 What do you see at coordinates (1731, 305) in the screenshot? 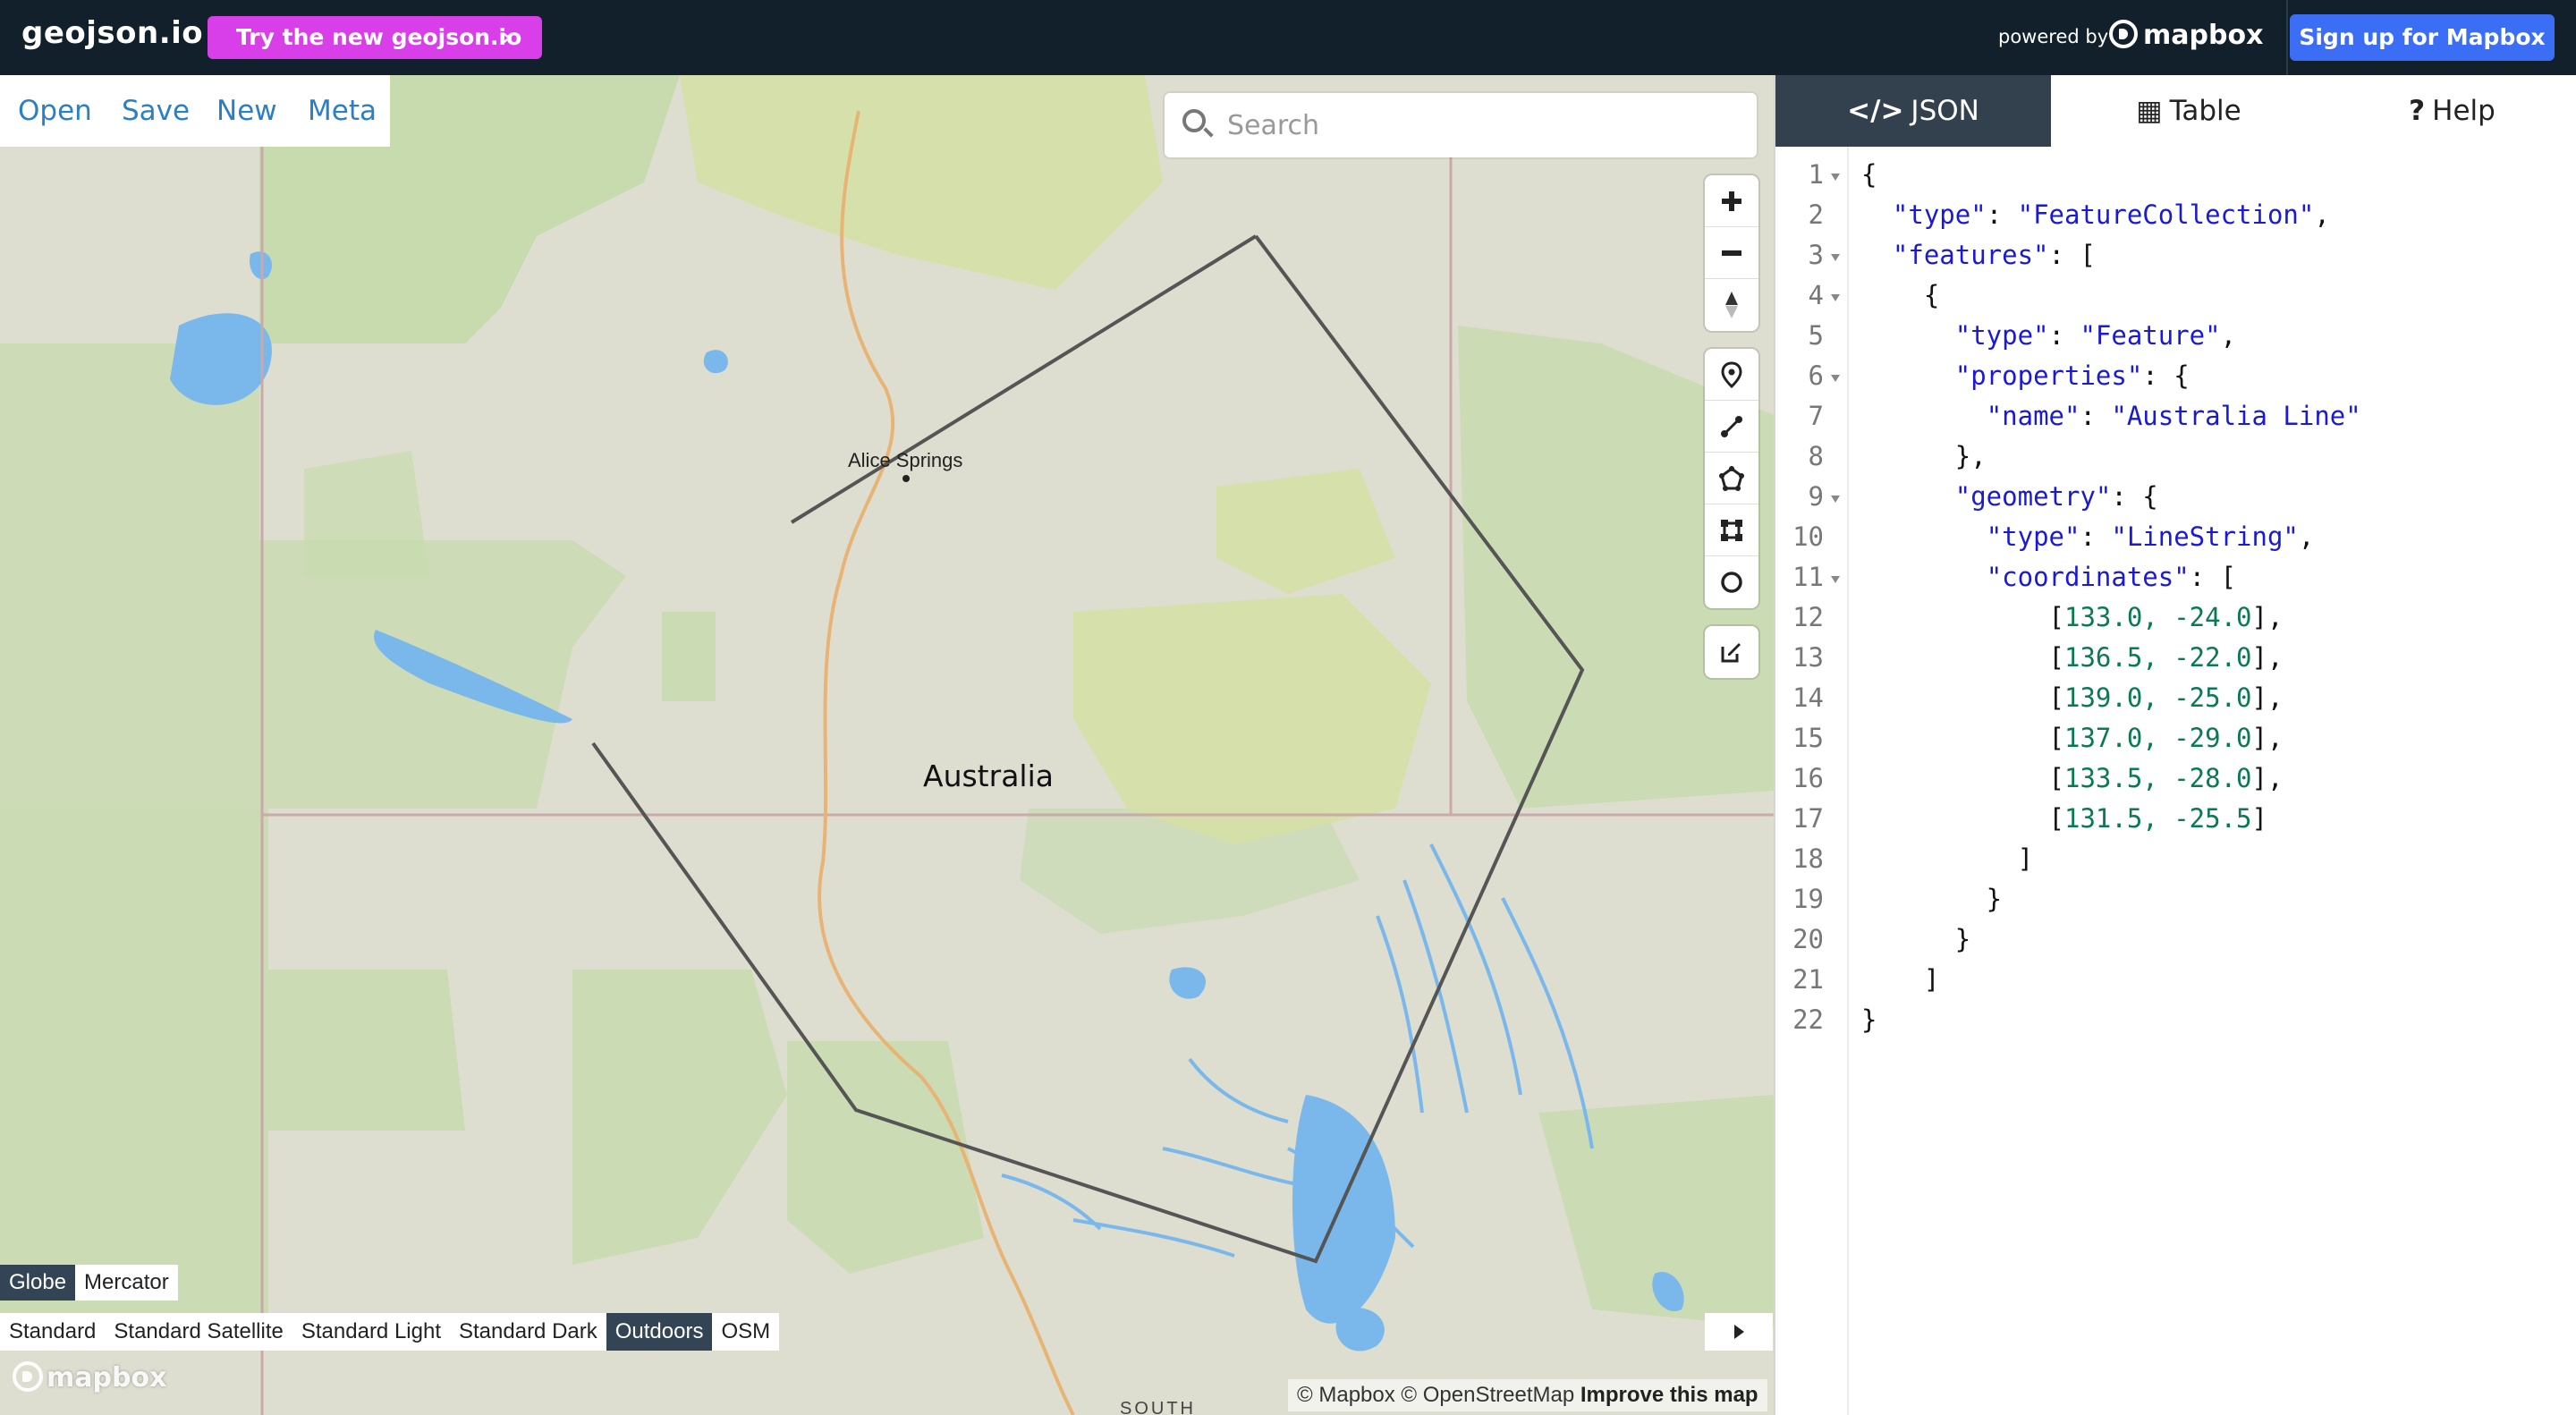
I see `compass-button` at bounding box center [1731, 305].